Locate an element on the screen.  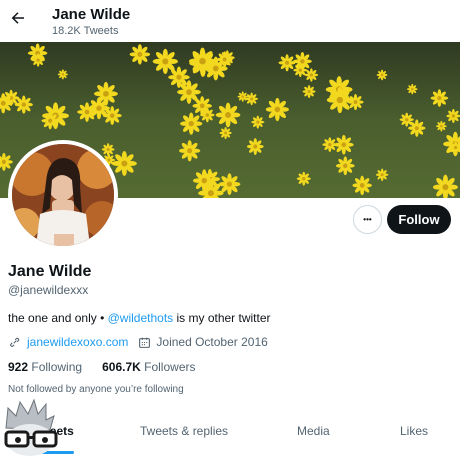
tab-likes: Likes is located at coordinates (414, 431).